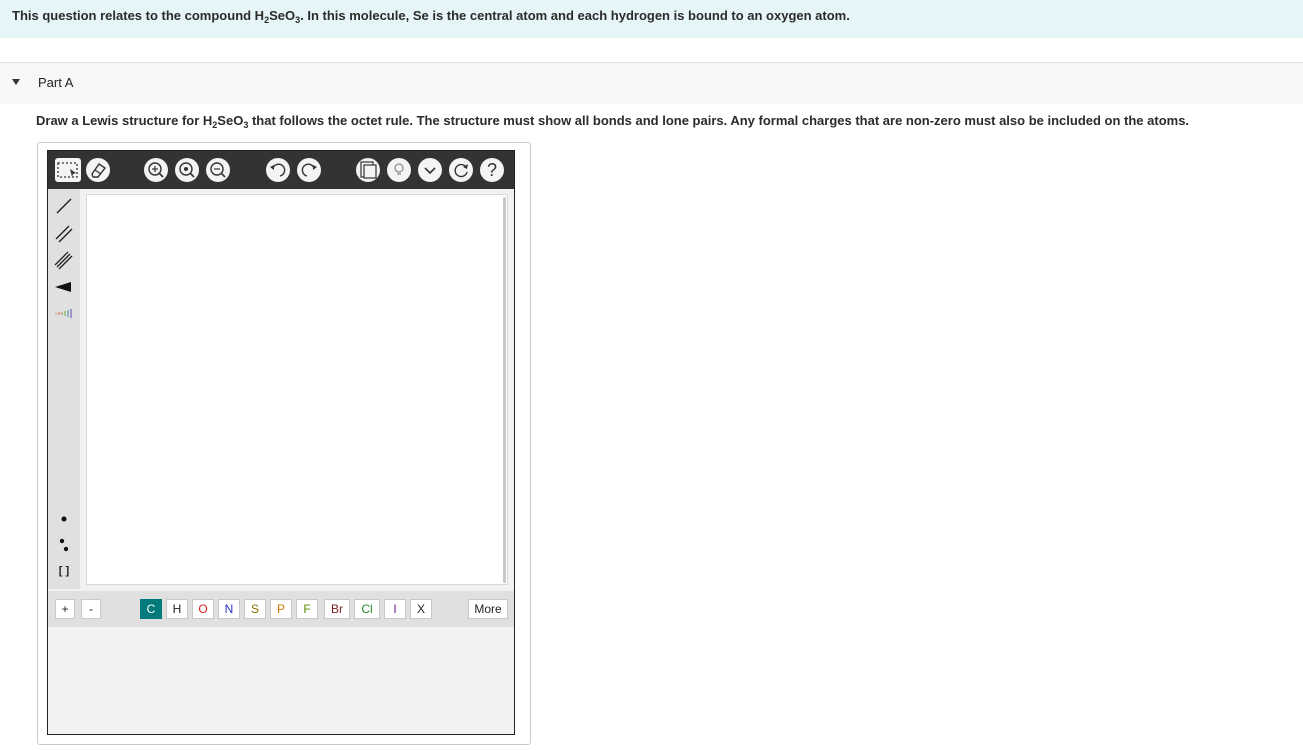 Image resolution: width=1303 pixels, height=750 pixels. What do you see at coordinates (367, 609) in the screenshot?
I see `element-cl-button: Cl` at bounding box center [367, 609].